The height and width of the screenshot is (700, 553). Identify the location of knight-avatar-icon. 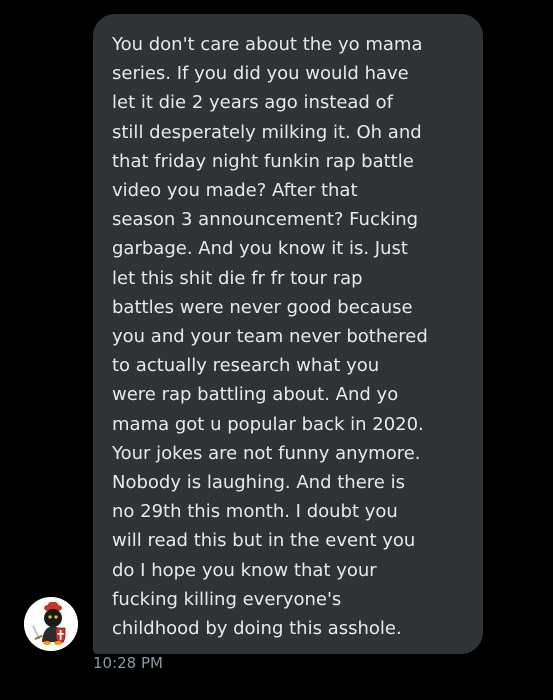
(51, 624).